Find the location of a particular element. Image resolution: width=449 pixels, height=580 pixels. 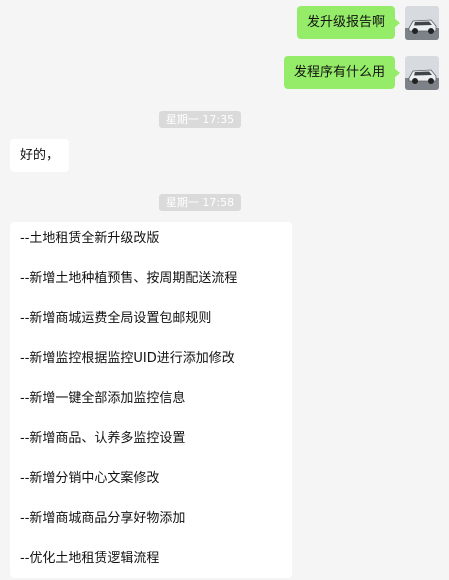

timestamp: 星期一 17:35 is located at coordinates (200, 118).